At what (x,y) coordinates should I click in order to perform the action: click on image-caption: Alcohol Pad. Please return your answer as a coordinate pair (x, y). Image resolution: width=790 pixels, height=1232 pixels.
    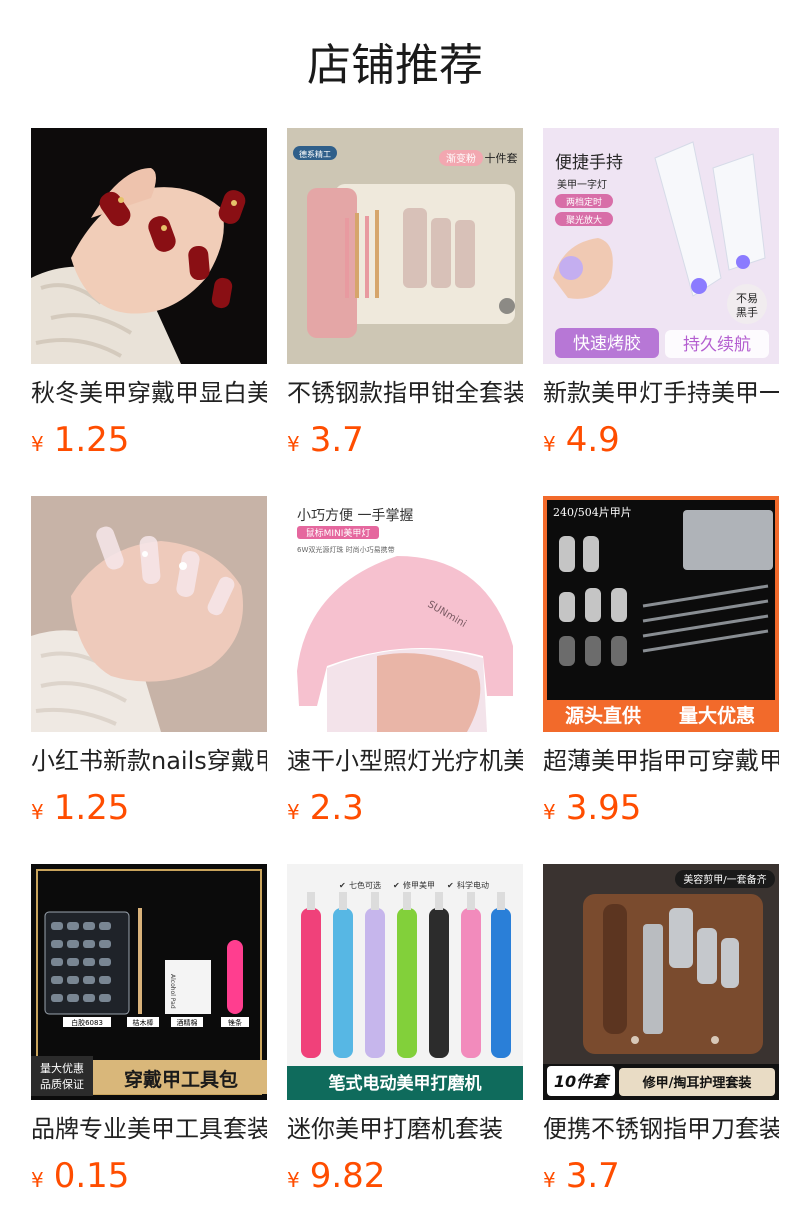
    Looking at the image, I should click on (172, 991).